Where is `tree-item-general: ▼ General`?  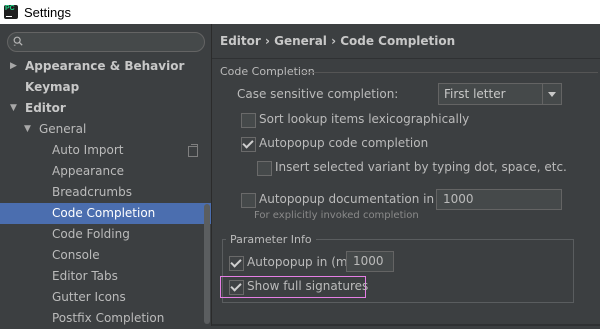
tree-item-general: ▼ General is located at coordinates (105, 129).